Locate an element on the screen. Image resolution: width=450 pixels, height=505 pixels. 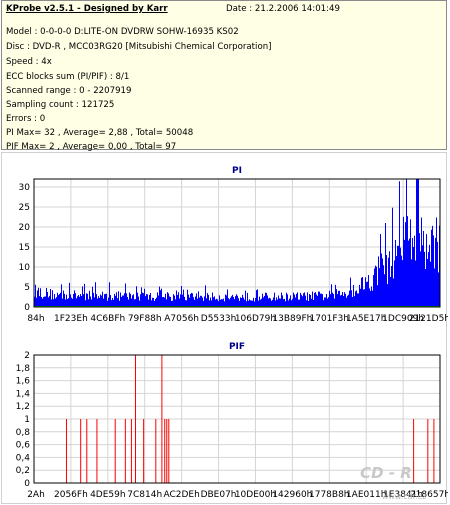
pif-x-tick-label: 2056Fh is located at coordinates (71, 495).